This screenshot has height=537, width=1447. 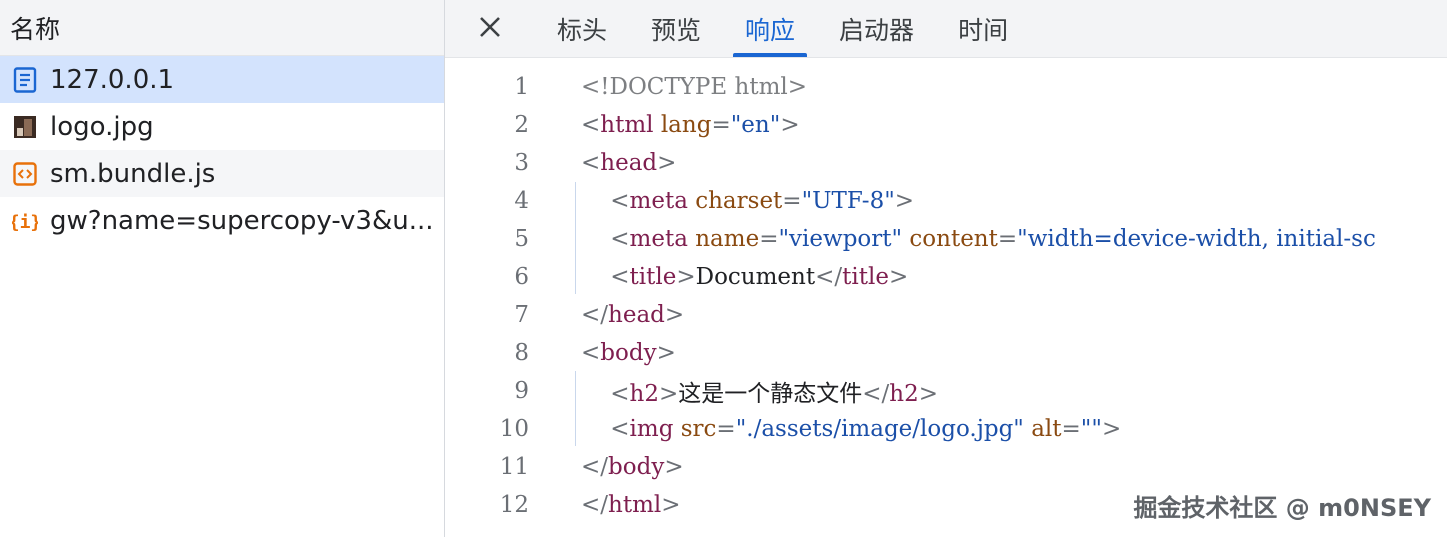 I want to click on detail-tabs: 标头 预览 响应 启动器 时间, so click(x=946, y=29).